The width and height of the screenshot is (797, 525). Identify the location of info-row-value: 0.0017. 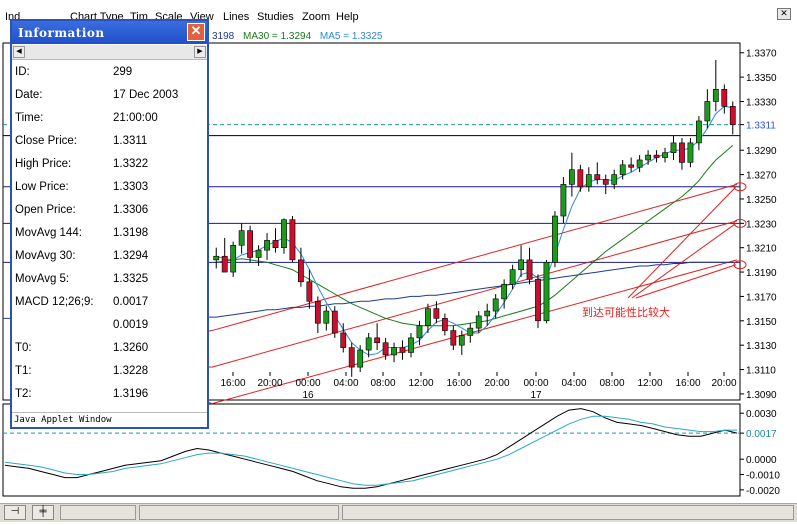
(131, 302).